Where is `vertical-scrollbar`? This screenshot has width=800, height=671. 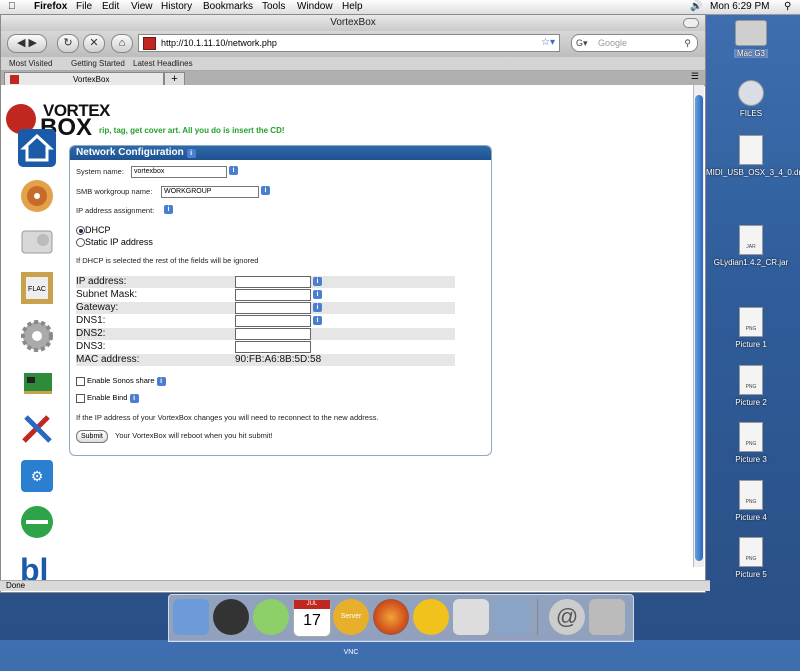
vertical-scrollbar is located at coordinates (698, 326).